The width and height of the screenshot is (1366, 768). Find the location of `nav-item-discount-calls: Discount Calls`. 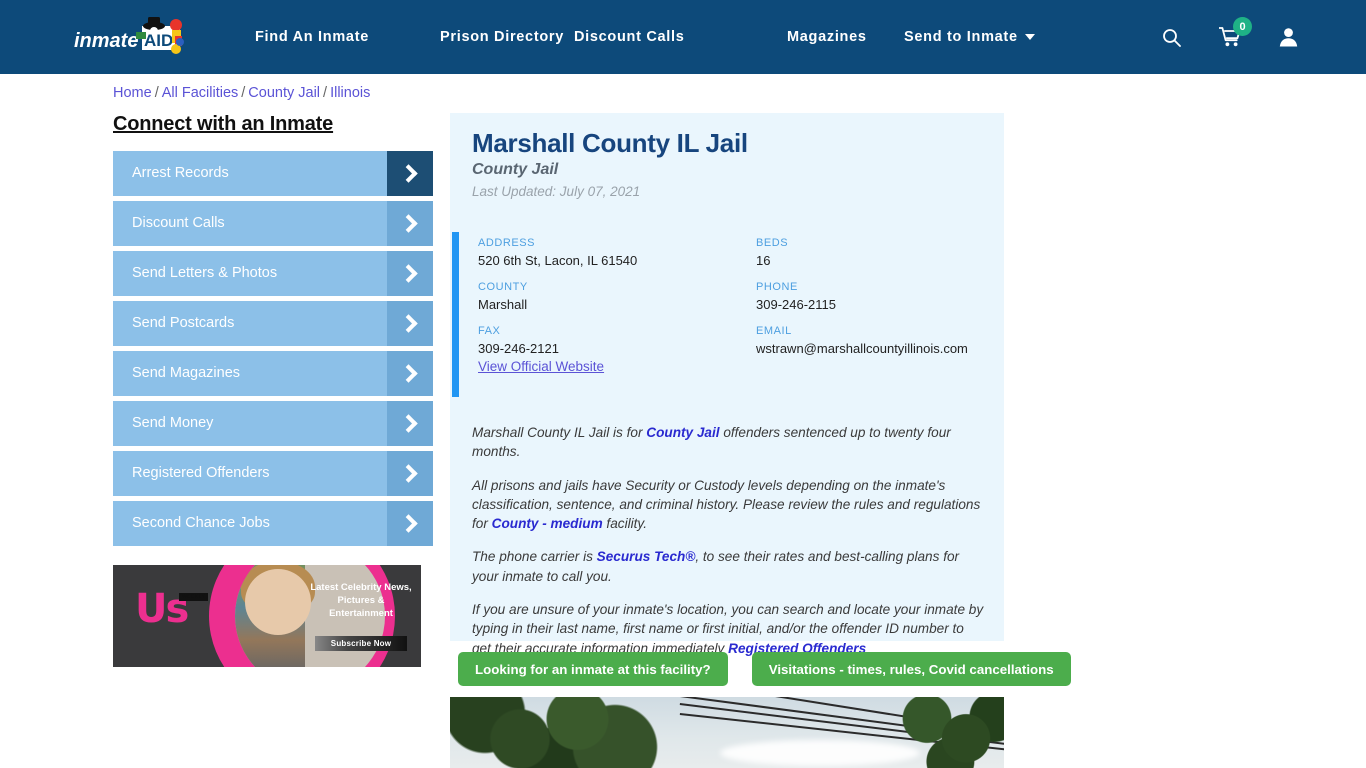

nav-item-discount-calls: Discount Calls is located at coordinates (680, 37).